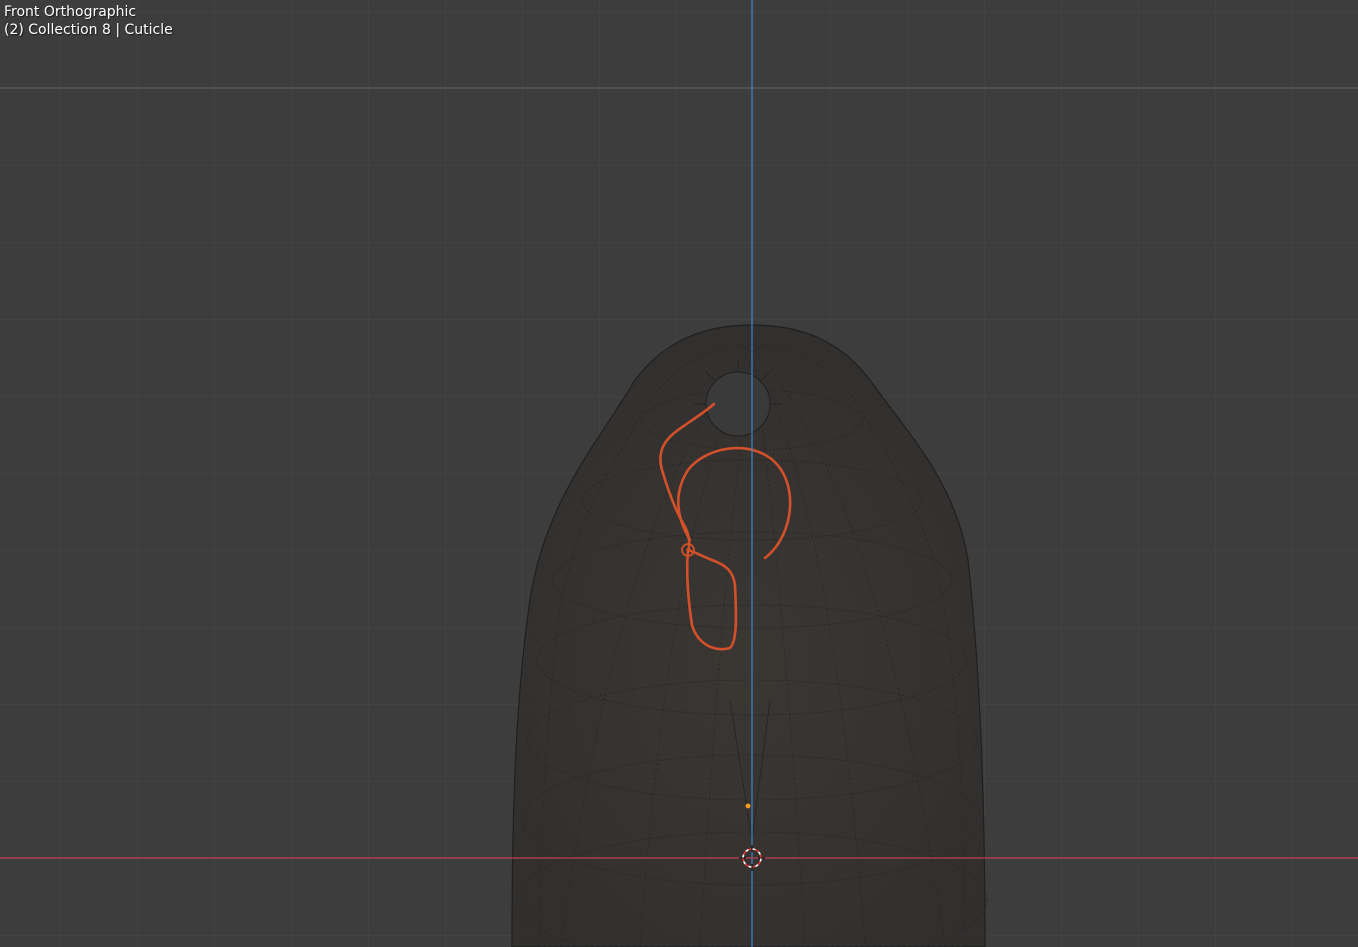 This screenshot has width=1358, height=947. I want to click on viewport-view-name: Front Orthographic, so click(70, 12).